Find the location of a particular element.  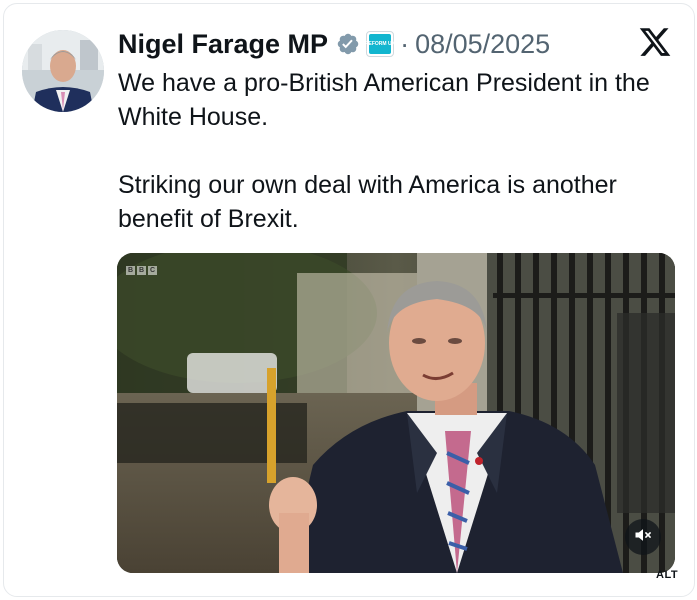

volume-muted-icon is located at coordinates (643, 537).